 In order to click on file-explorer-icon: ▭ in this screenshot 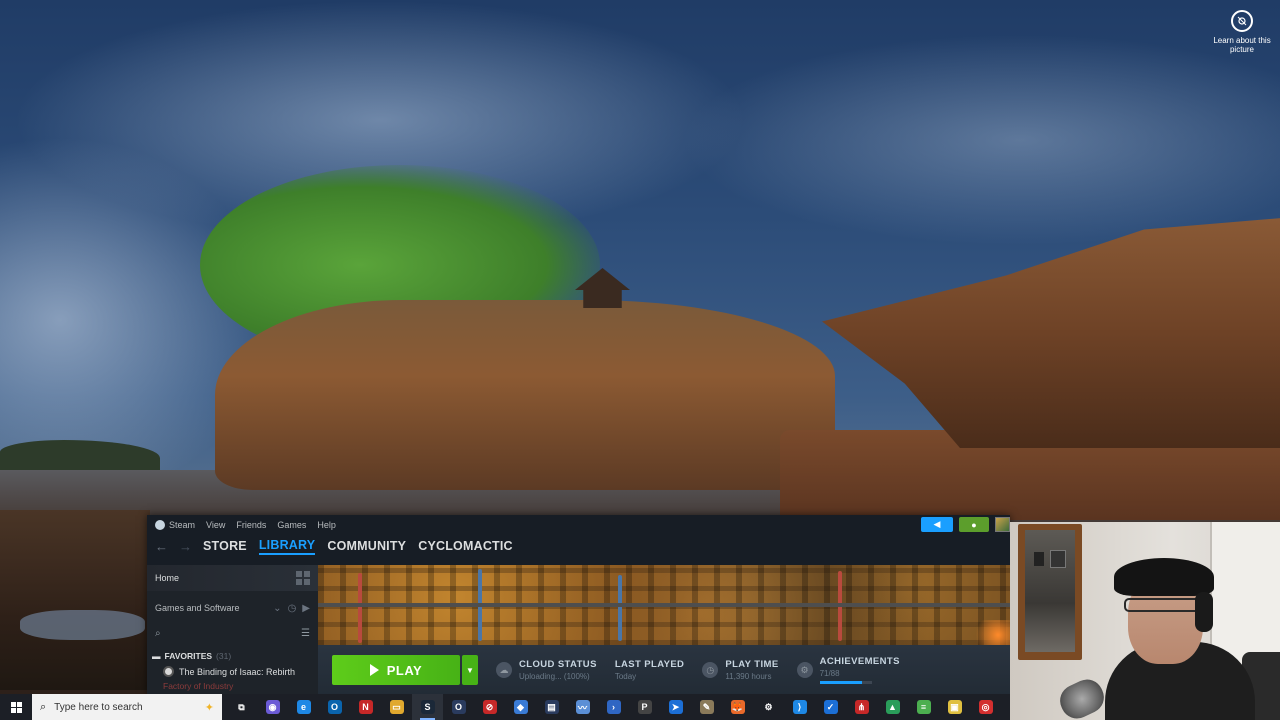, I will do `click(396, 707)`.